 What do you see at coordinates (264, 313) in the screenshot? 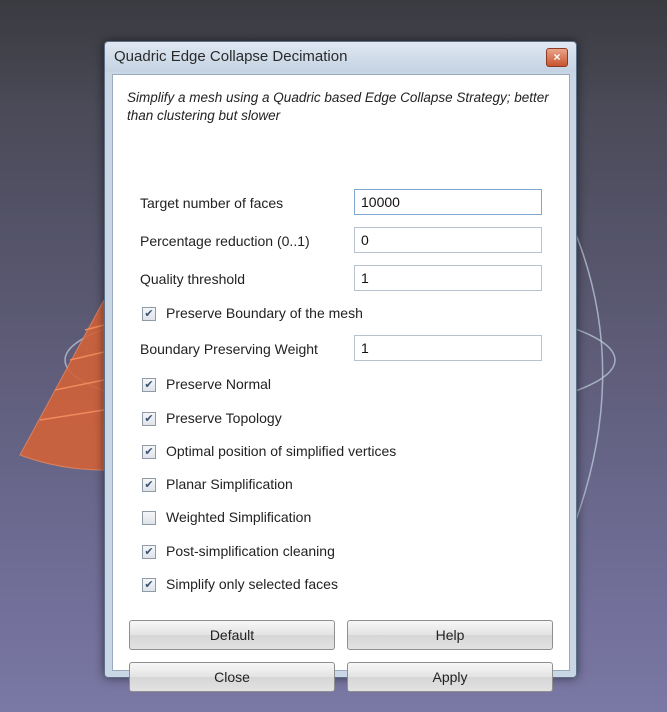
I see `checkbox-label: Preserve Boundary of the mesh` at bounding box center [264, 313].